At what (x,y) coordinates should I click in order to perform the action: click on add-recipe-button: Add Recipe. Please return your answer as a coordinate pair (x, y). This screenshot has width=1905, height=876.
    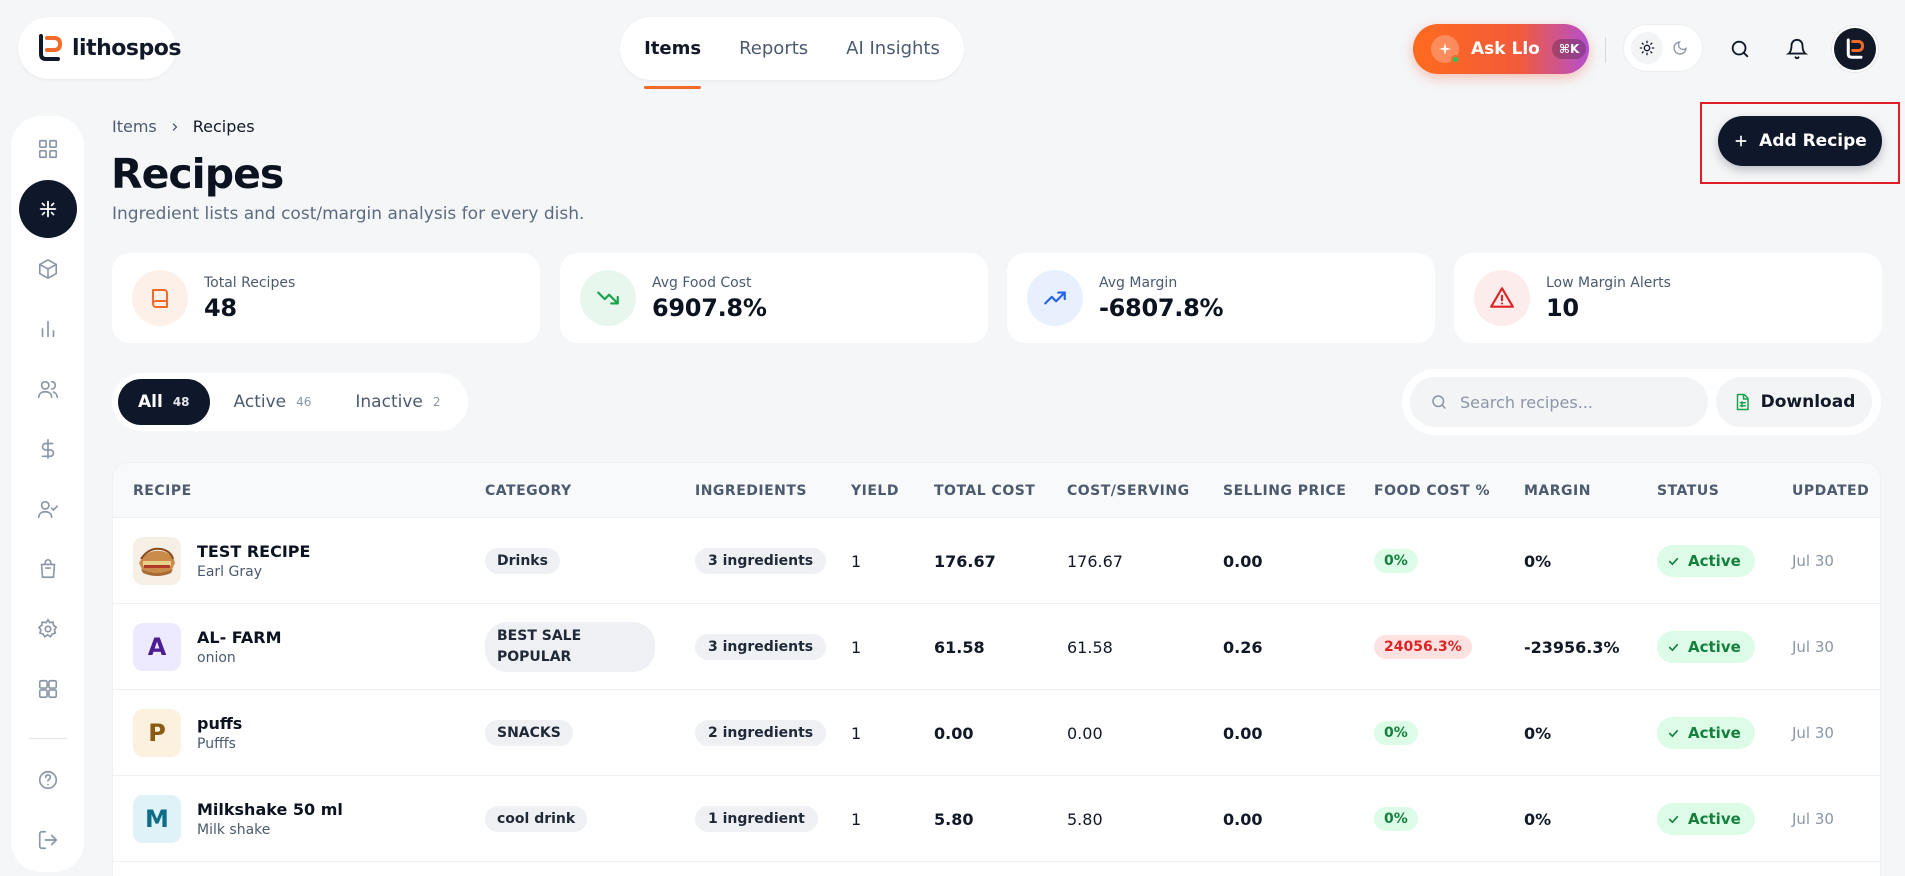
    Looking at the image, I should click on (1800, 141).